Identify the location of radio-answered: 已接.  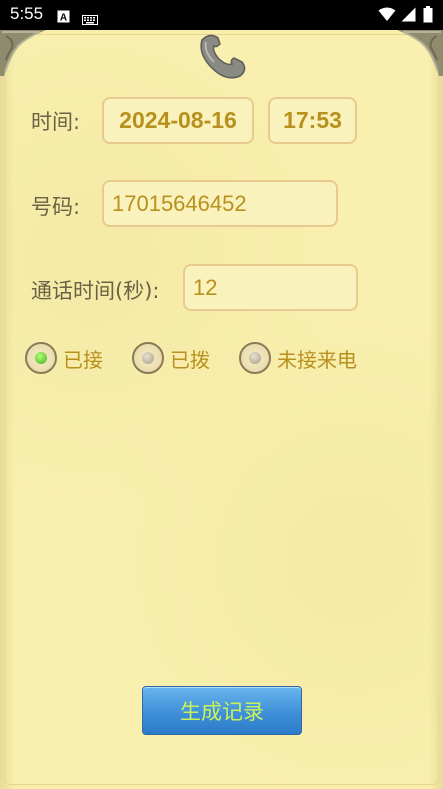
(64, 358).